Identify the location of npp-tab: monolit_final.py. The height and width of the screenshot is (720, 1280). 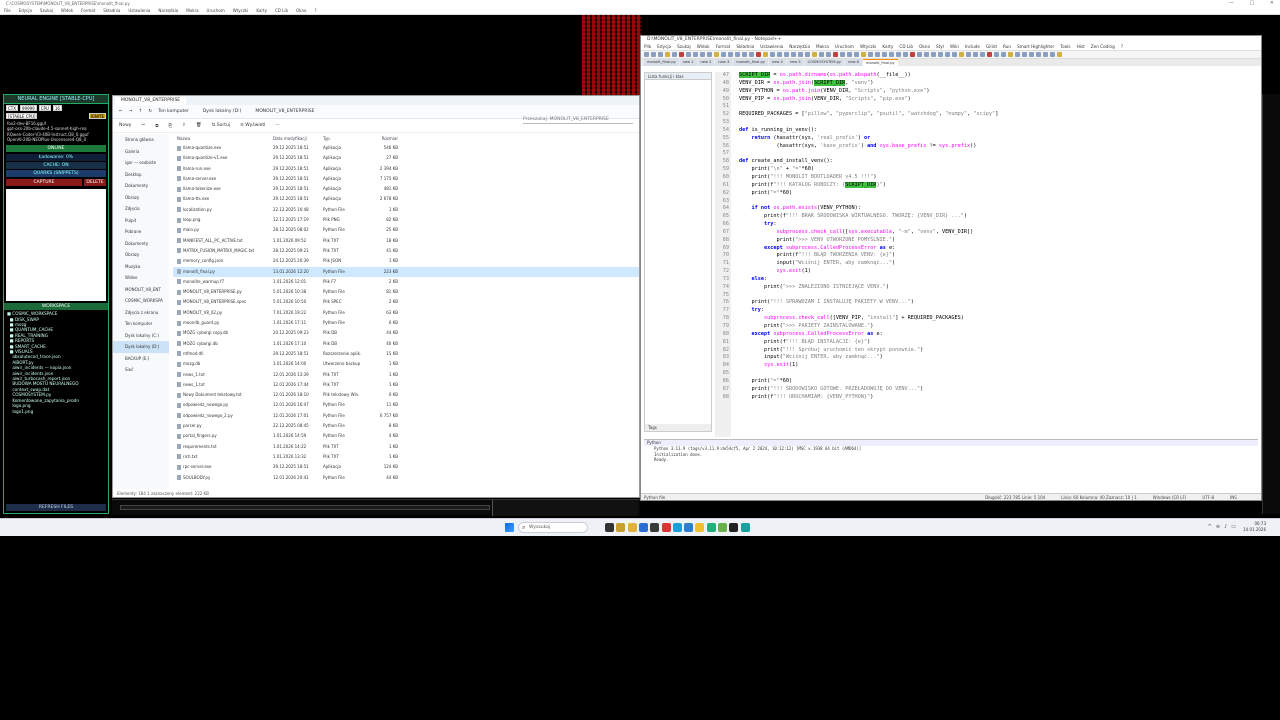
(750, 62).